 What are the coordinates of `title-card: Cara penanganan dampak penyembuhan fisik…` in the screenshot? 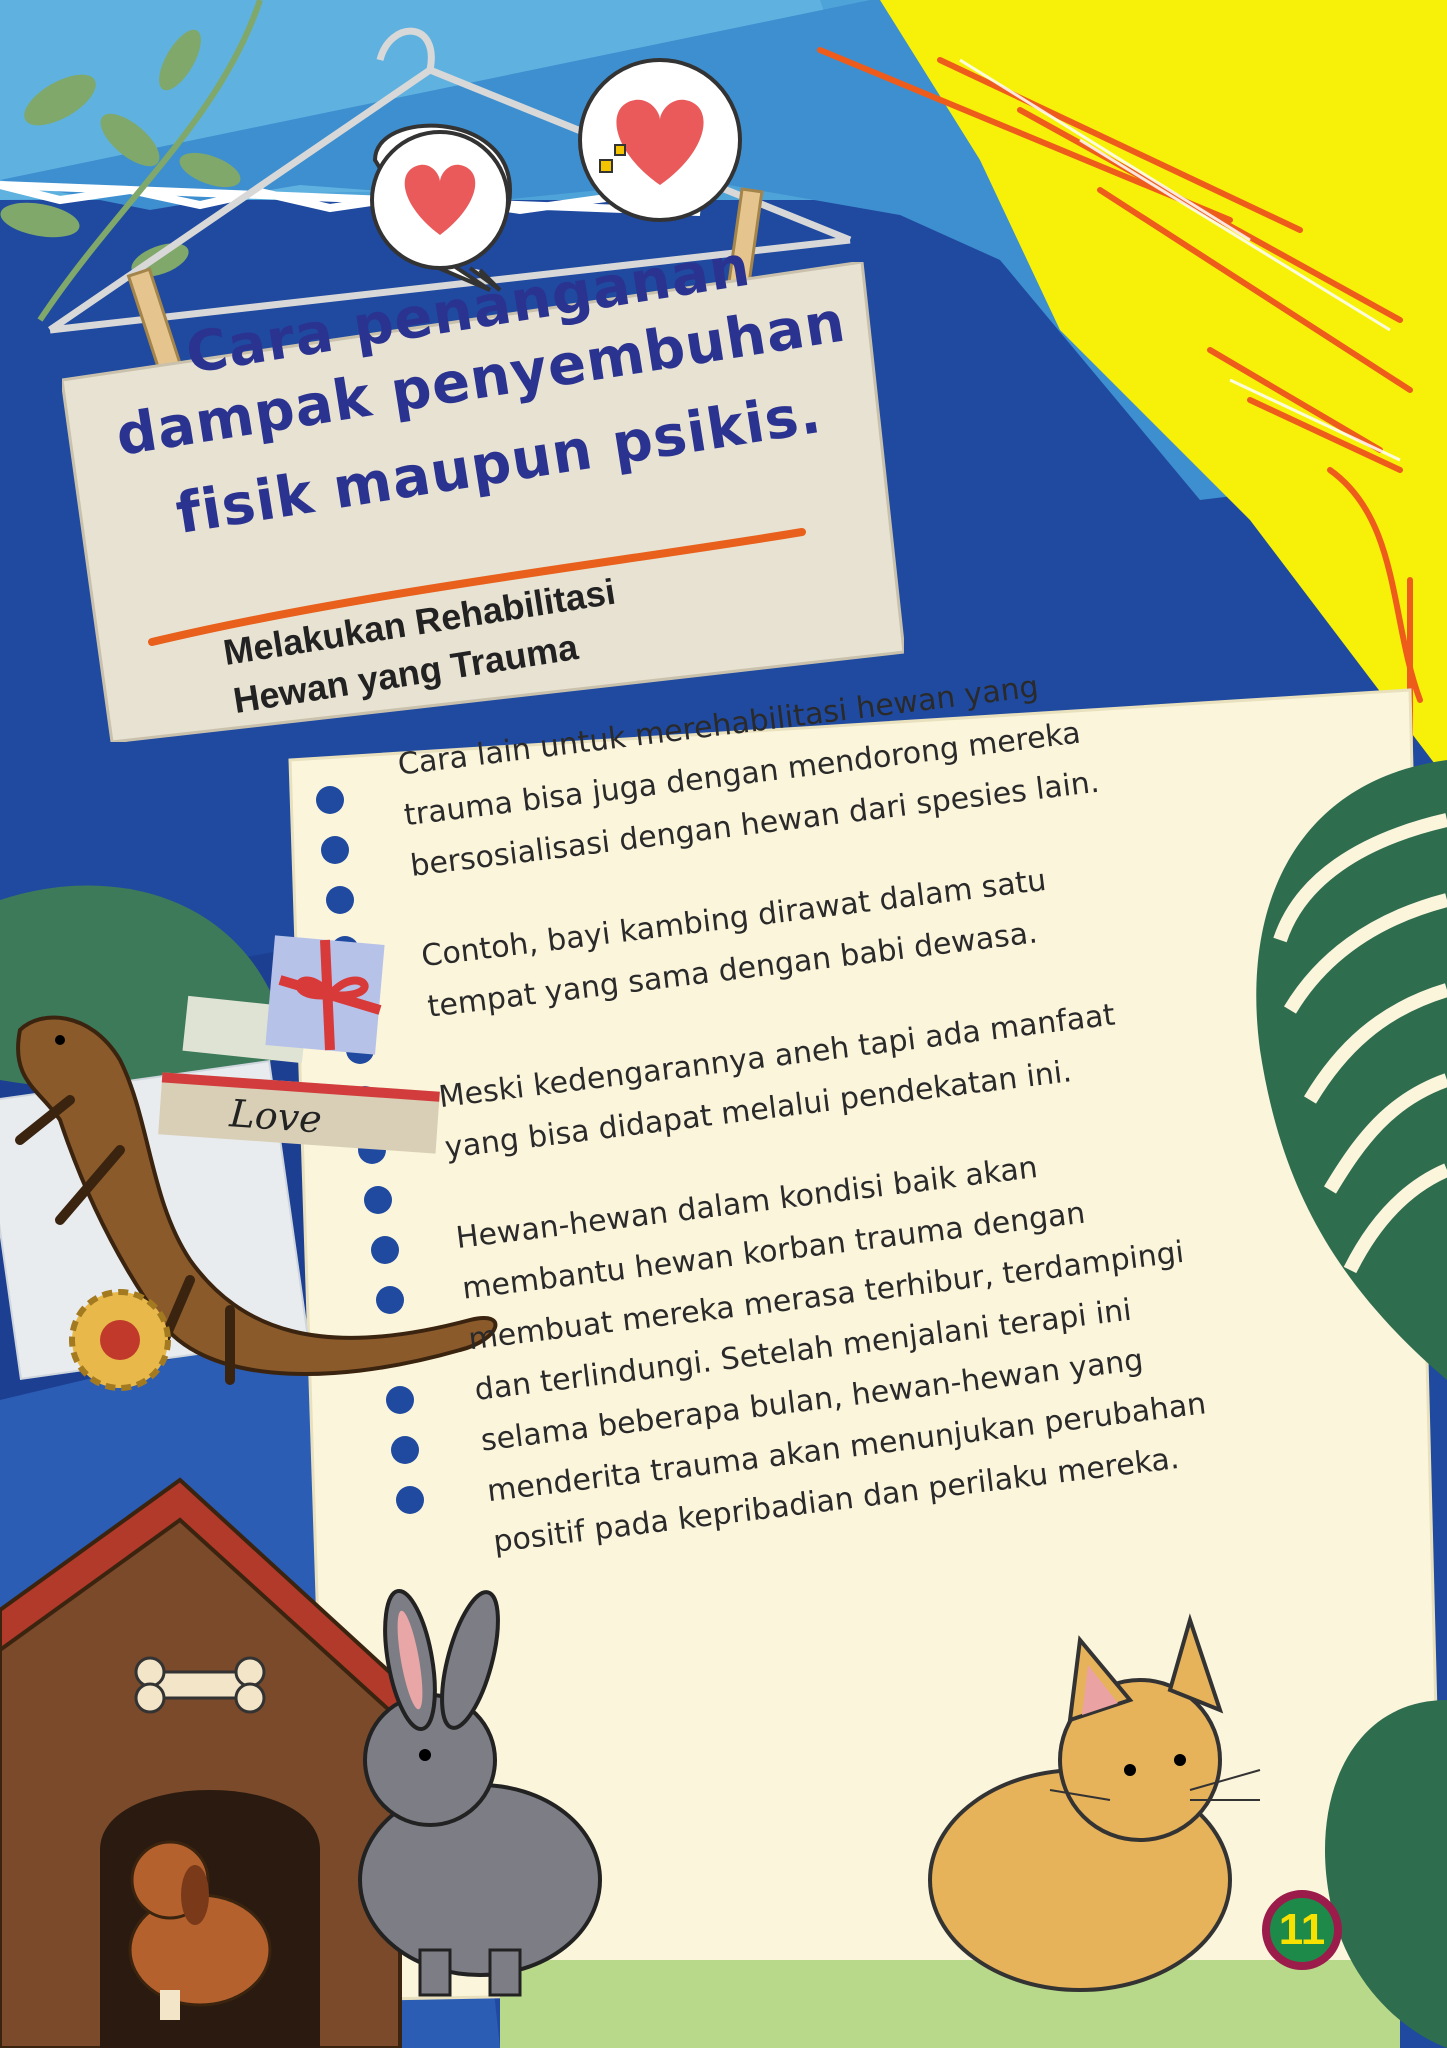 It's located at (483, 488).